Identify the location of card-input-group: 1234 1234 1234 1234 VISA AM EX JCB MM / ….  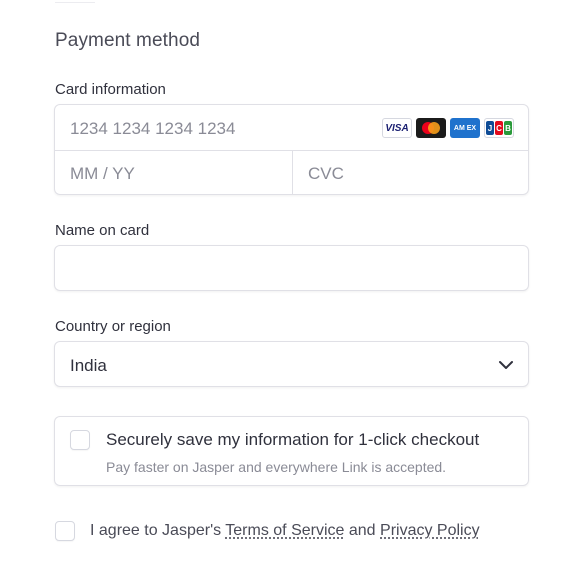
(291, 149).